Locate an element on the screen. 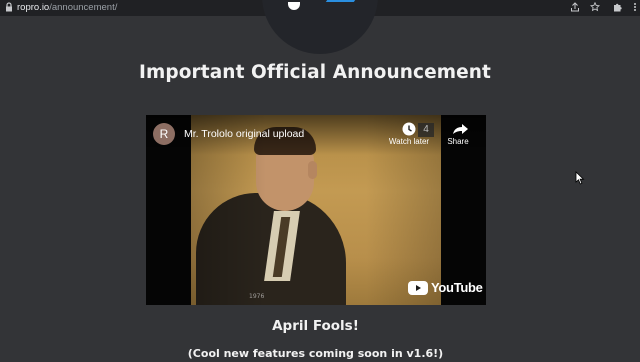 The height and width of the screenshot is (362, 640). share-button: Share is located at coordinates (458, 137).